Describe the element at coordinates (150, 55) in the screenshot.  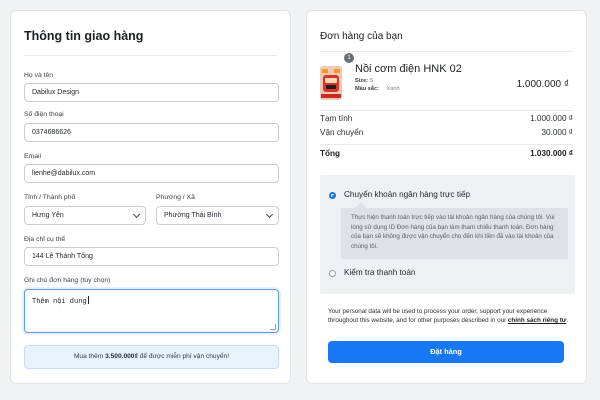
I see `title-divider` at that location.